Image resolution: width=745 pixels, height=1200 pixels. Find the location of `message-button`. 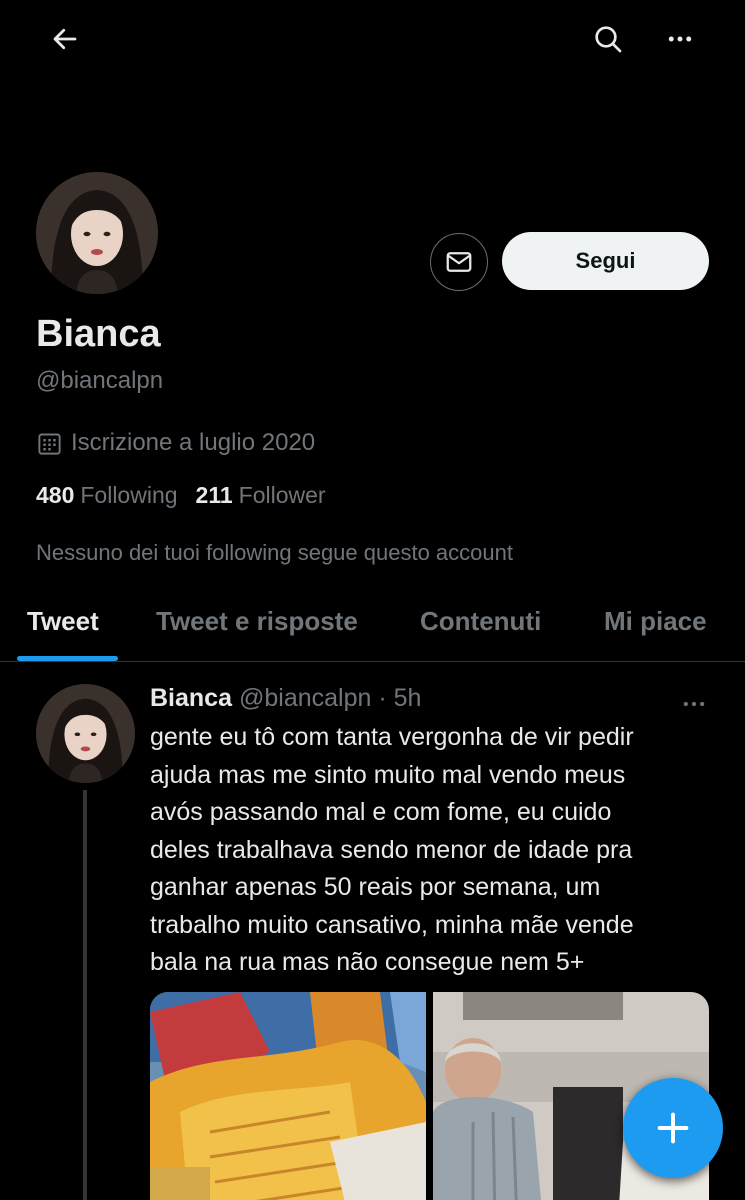

message-button is located at coordinates (459, 262).